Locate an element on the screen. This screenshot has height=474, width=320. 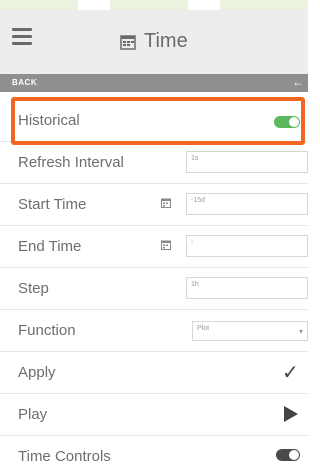
row-end-time: End Time - is located at coordinates (154, 247).